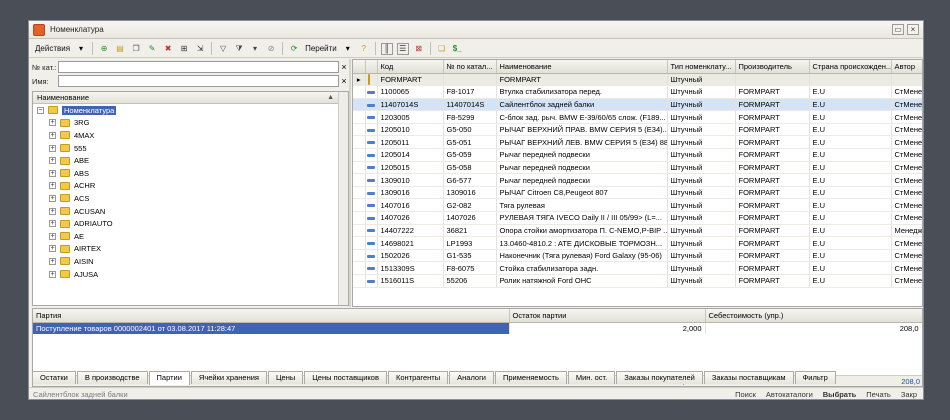 The height and width of the screenshot is (420, 950). What do you see at coordinates (410, 231) in the screenshot?
I see `code-cell: 14407222` at bounding box center [410, 231].